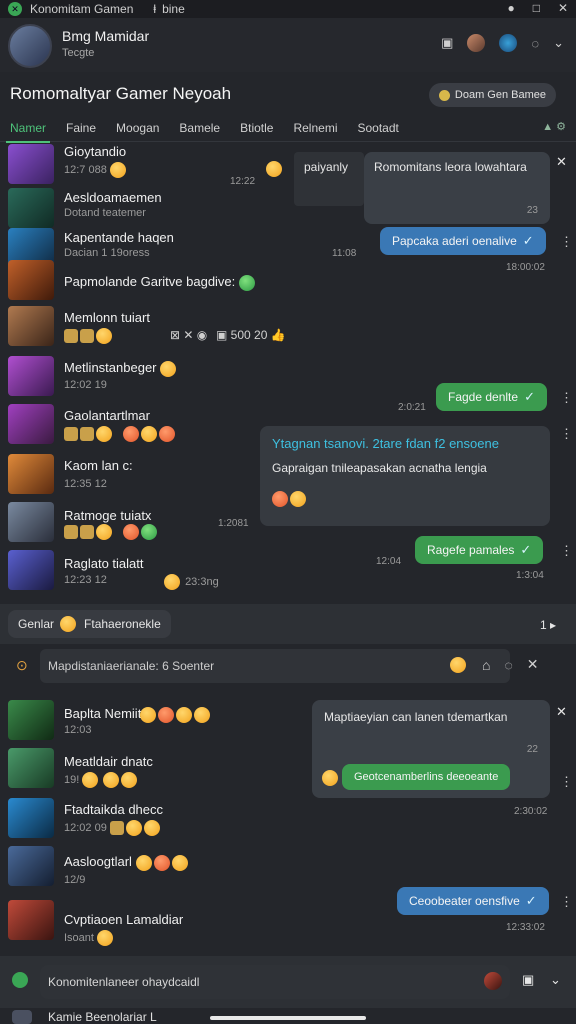 The image size is (576, 1024). What do you see at coordinates (104, 563) in the screenshot?
I see `list-item-name: Raglato tialatt` at bounding box center [104, 563].